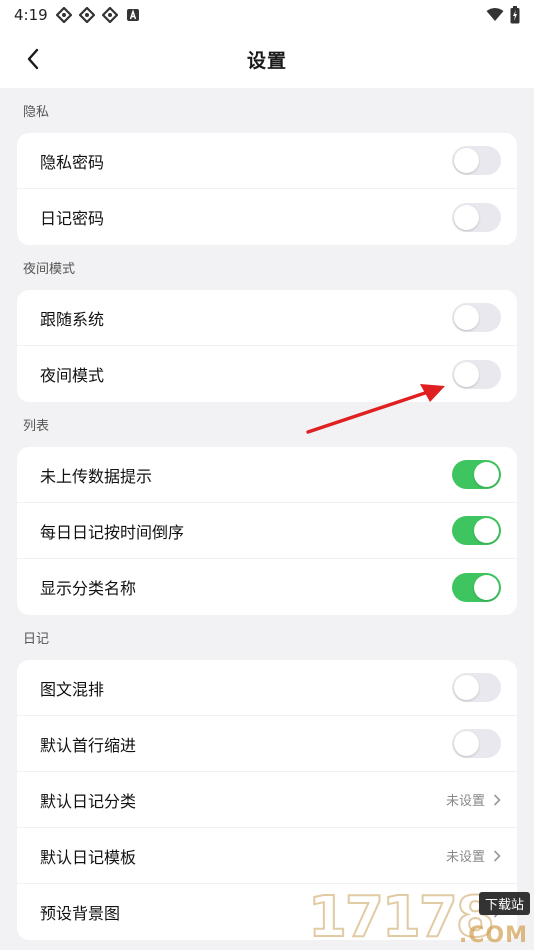 The width and height of the screenshot is (534, 950). What do you see at coordinates (72, 162) in the screenshot?
I see `setting-label: 隐私密码` at bounding box center [72, 162].